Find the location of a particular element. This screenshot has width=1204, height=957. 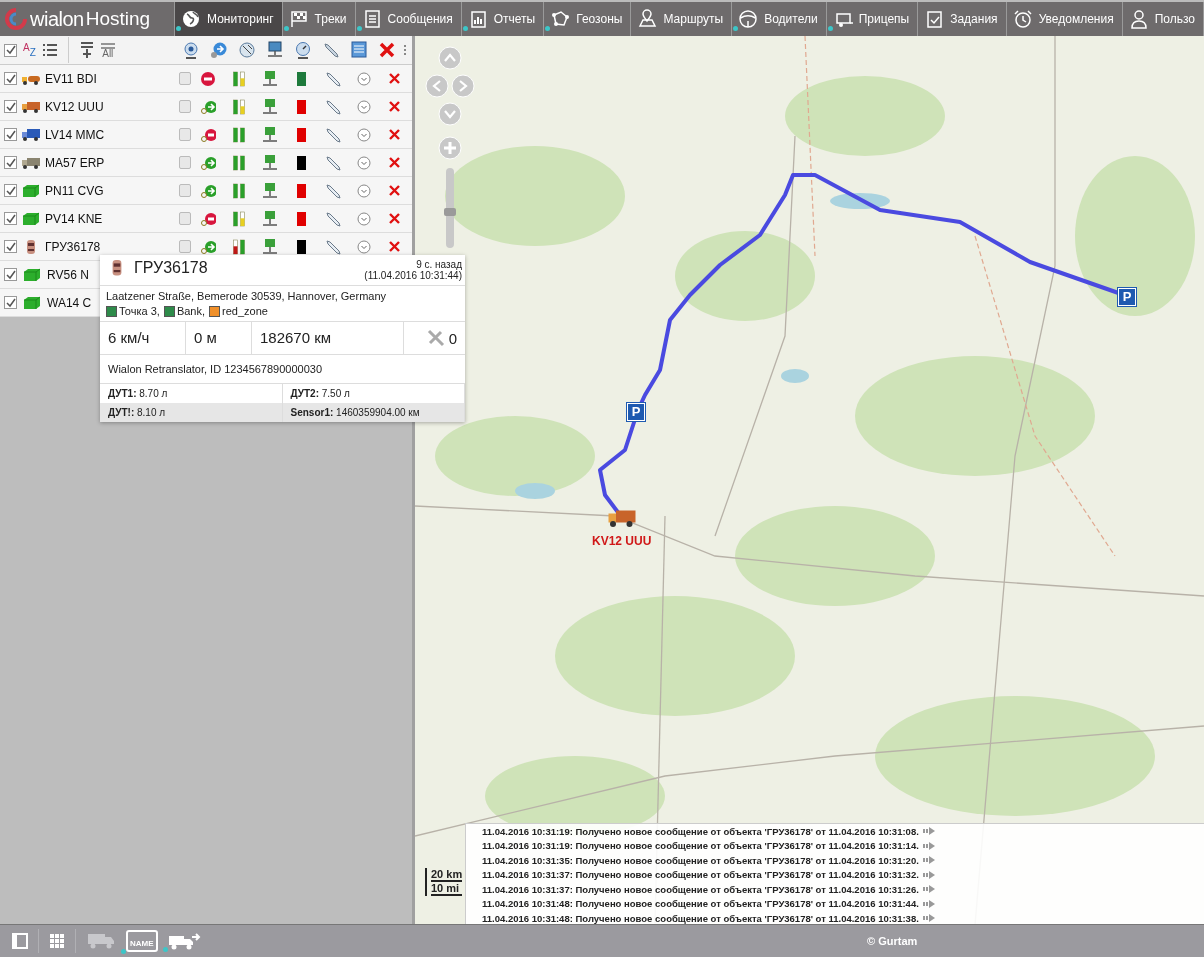

address: Laatzener Straße, Bemerode 30539, Hannover, Germany is located at coordinates (247, 296).